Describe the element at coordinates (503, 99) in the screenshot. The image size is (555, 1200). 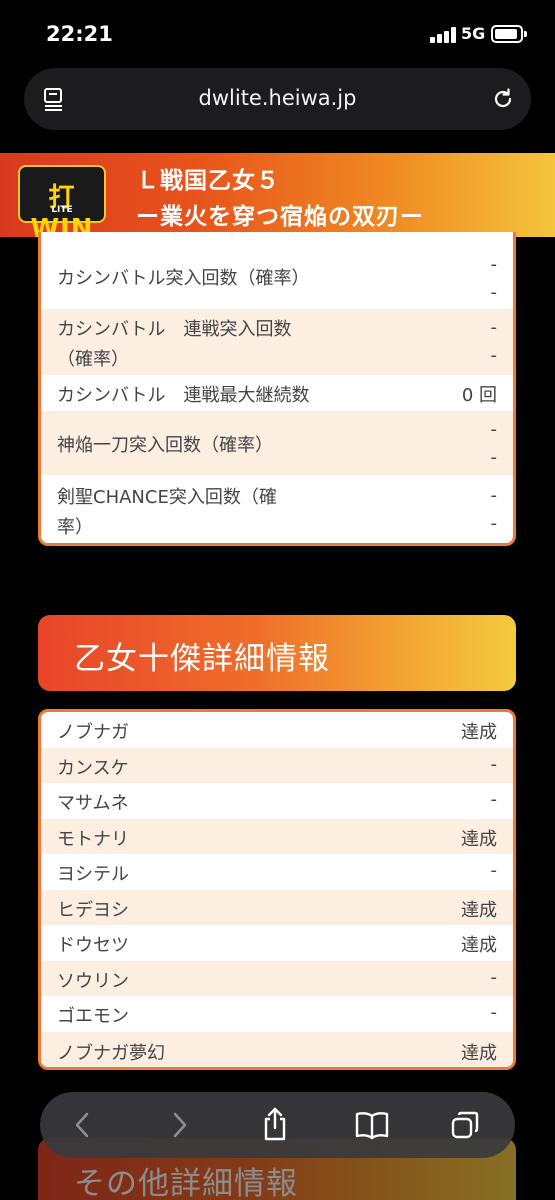
I see `reload-icon` at that location.